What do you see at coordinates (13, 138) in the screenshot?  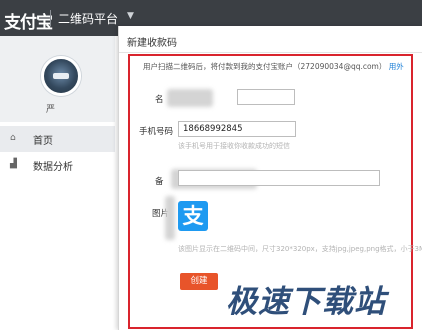 I see `home-icon: ⌂` at bounding box center [13, 138].